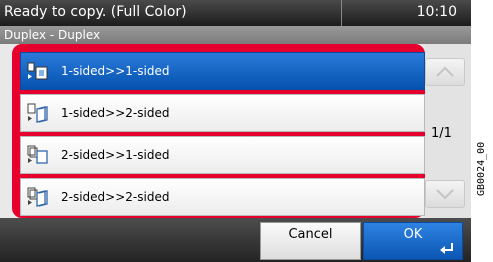  What do you see at coordinates (436, 12) in the screenshot?
I see `status-time: 10:10` at bounding box center [436, 12].